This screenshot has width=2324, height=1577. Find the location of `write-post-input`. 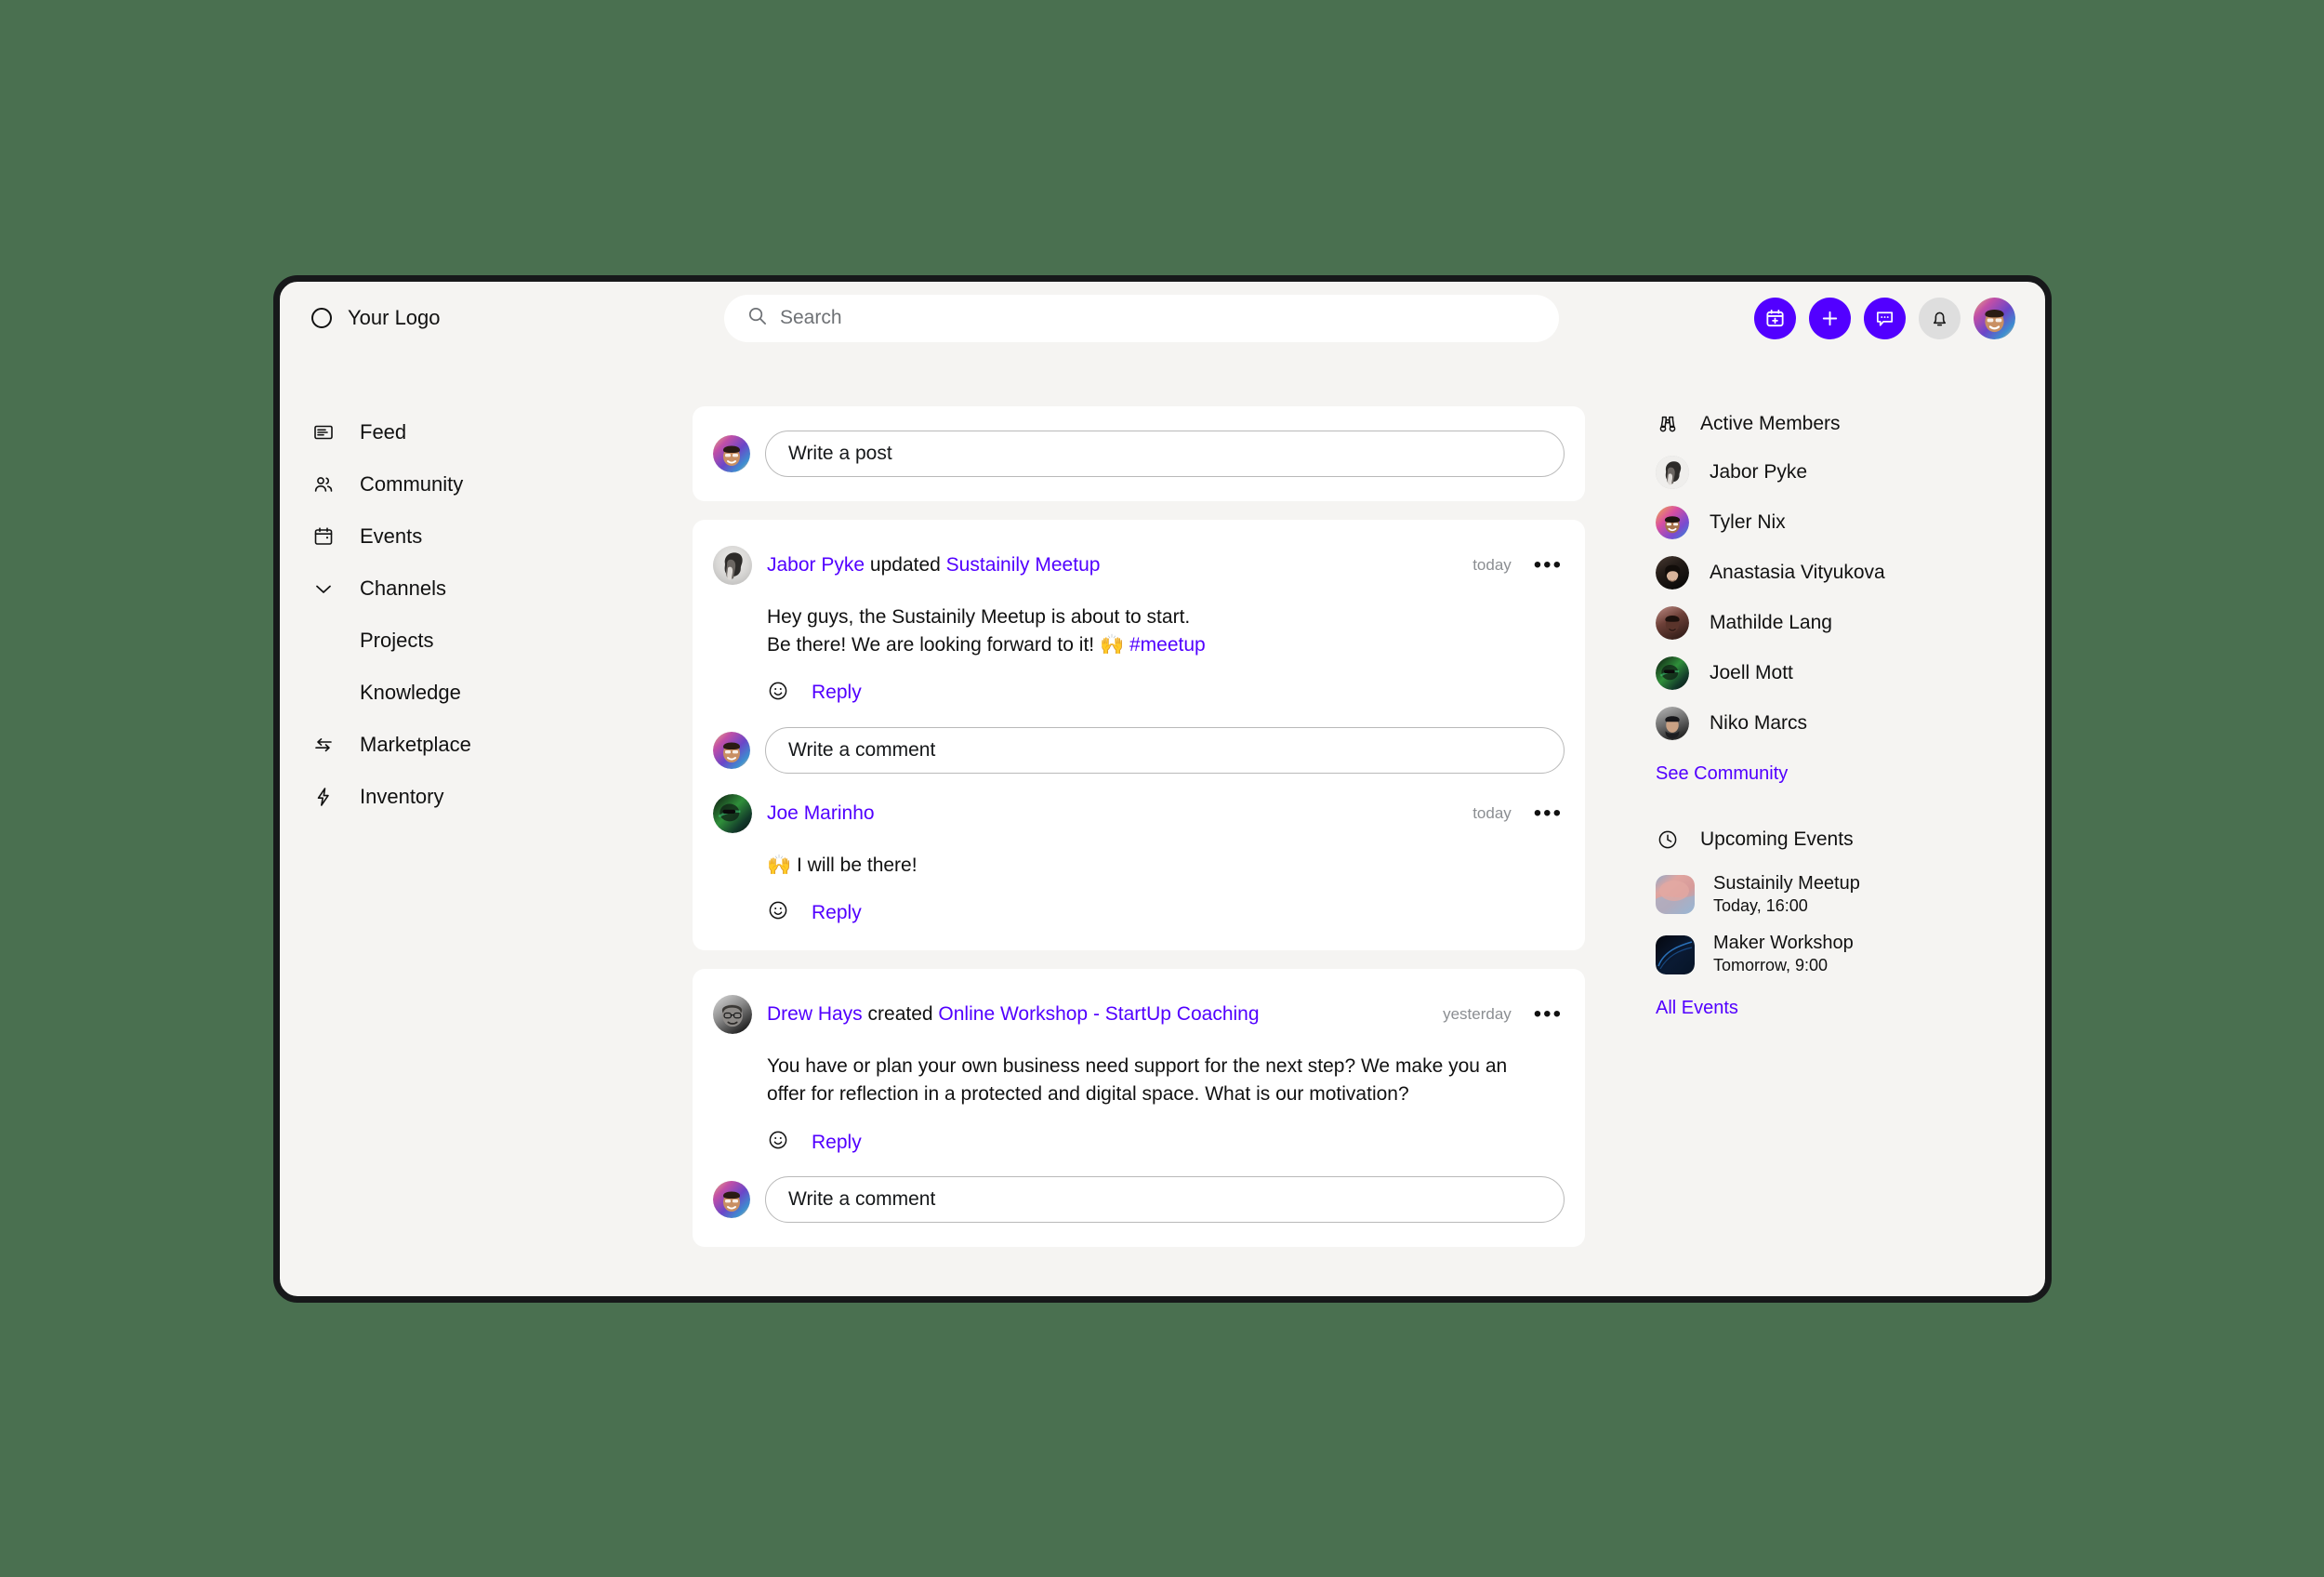

write-post-input is located at coordinates (1165, 454).